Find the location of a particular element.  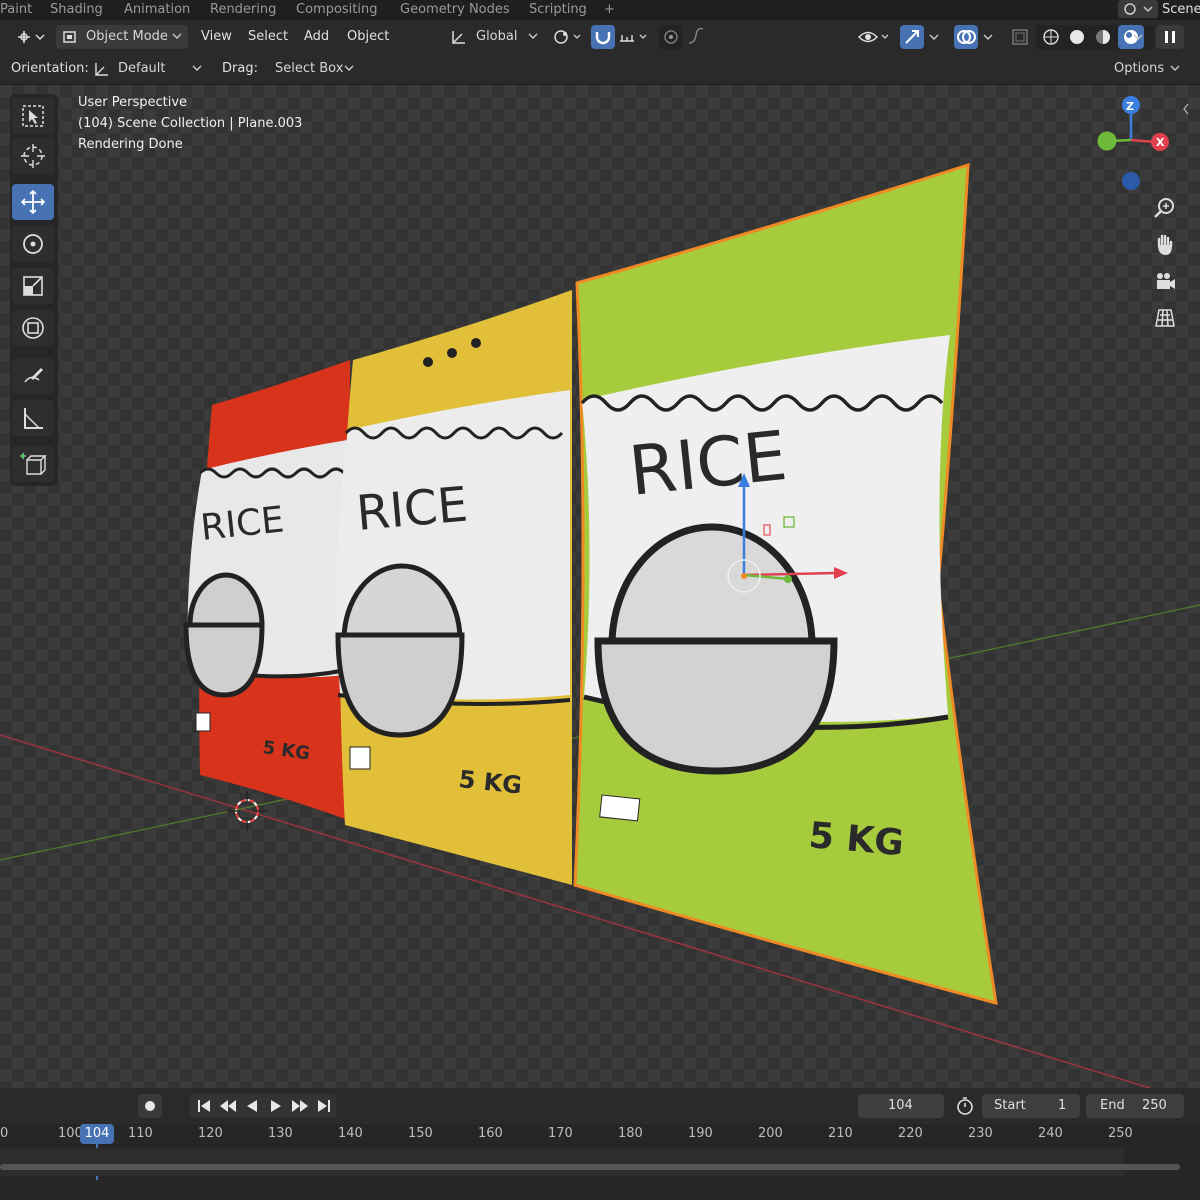

ruler-tick: 0 is located at coordinates (4, 1133).